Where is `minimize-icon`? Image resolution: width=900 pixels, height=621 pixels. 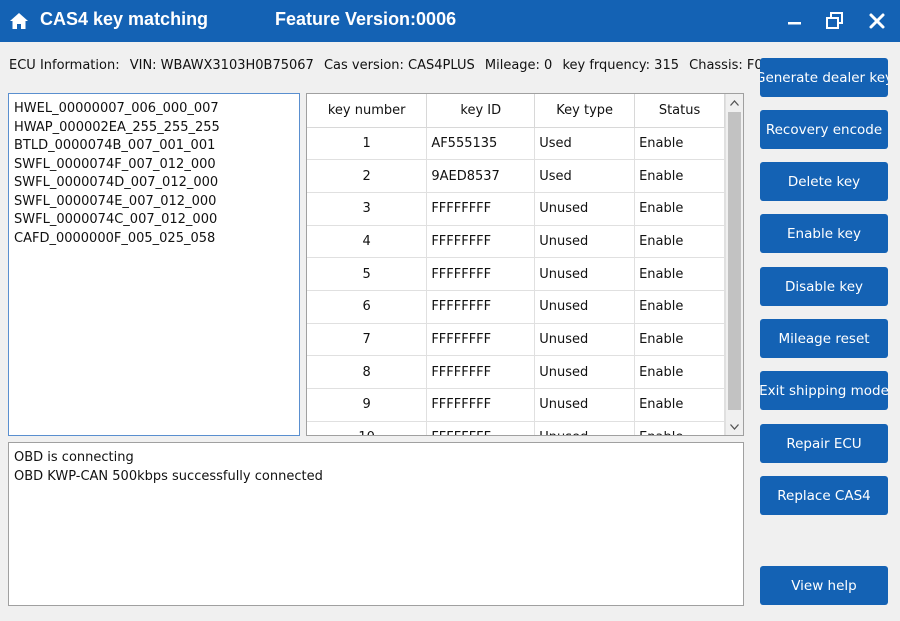 minimize-icon is located at coordinates (794, 23).